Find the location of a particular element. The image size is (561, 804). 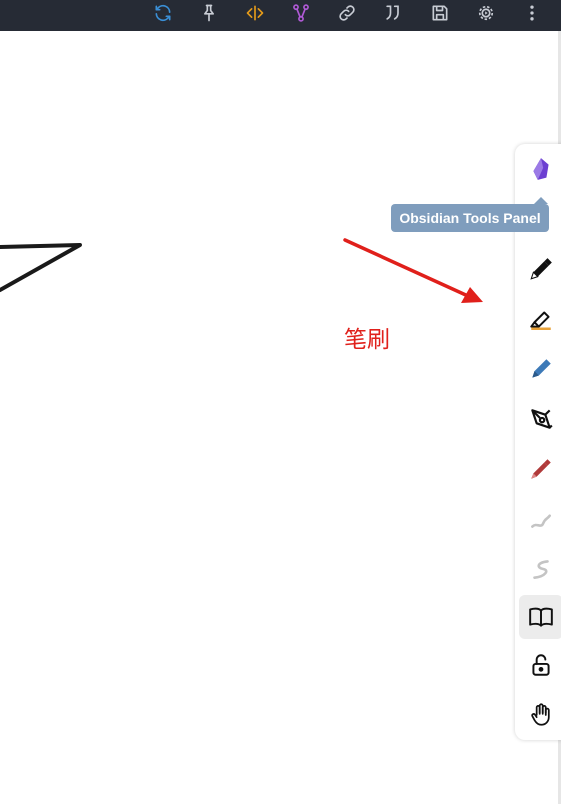

tooltip: Obsidian Tools Panel is located at coordinates (470, 218).